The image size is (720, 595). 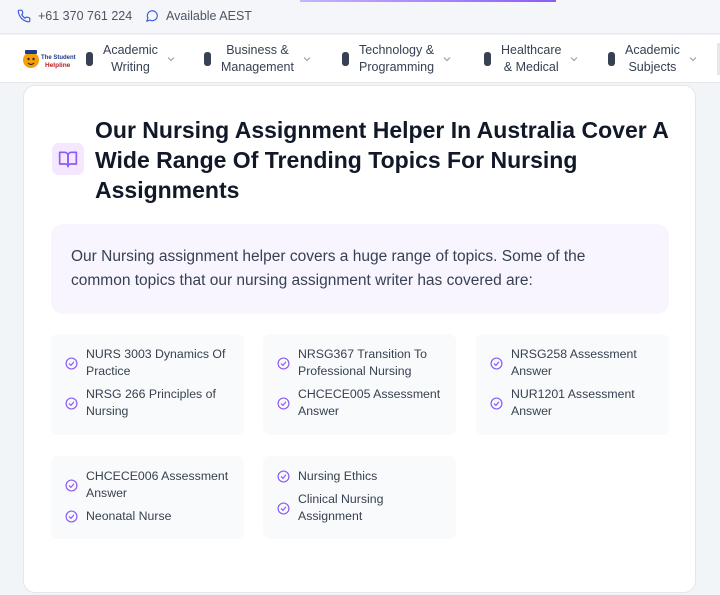 What do you see at coordinates (209, 16) in the screenshot?
I see `availability-text: Available AEST` at bounding box center [209, 16].